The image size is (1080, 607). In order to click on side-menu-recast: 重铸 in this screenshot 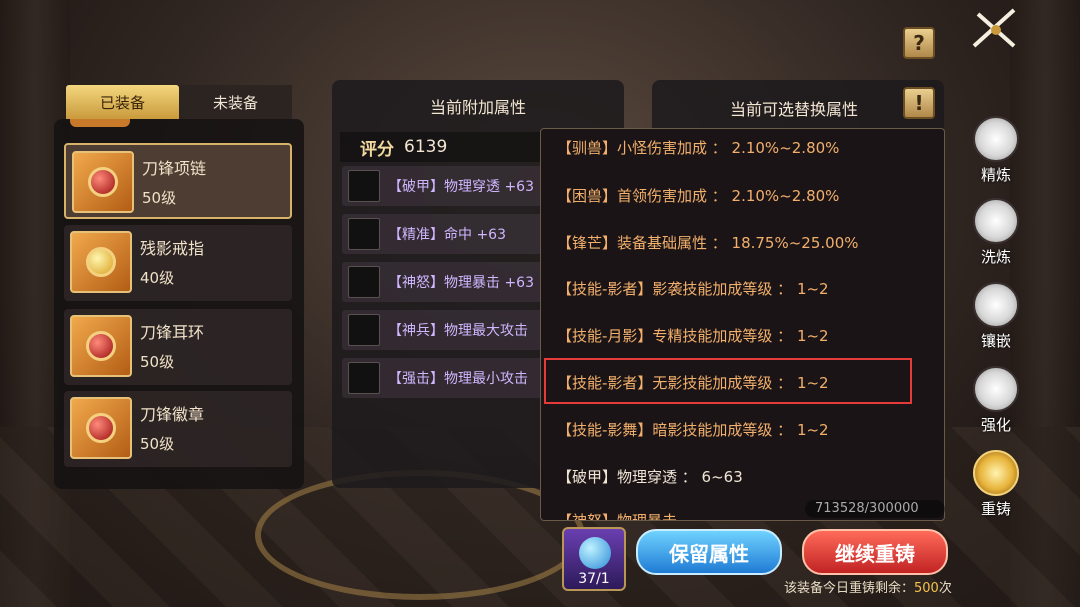, I will do `click(996, 484)`.